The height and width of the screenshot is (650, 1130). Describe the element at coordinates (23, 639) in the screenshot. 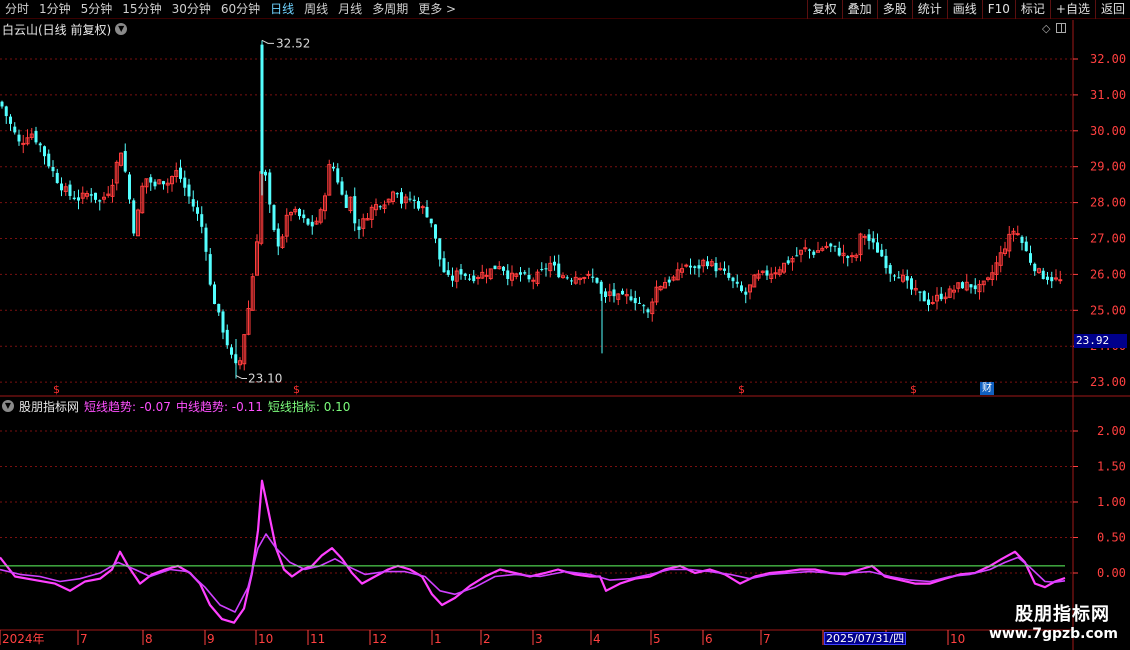

I see `x-tick-label: 2024年` at that location.